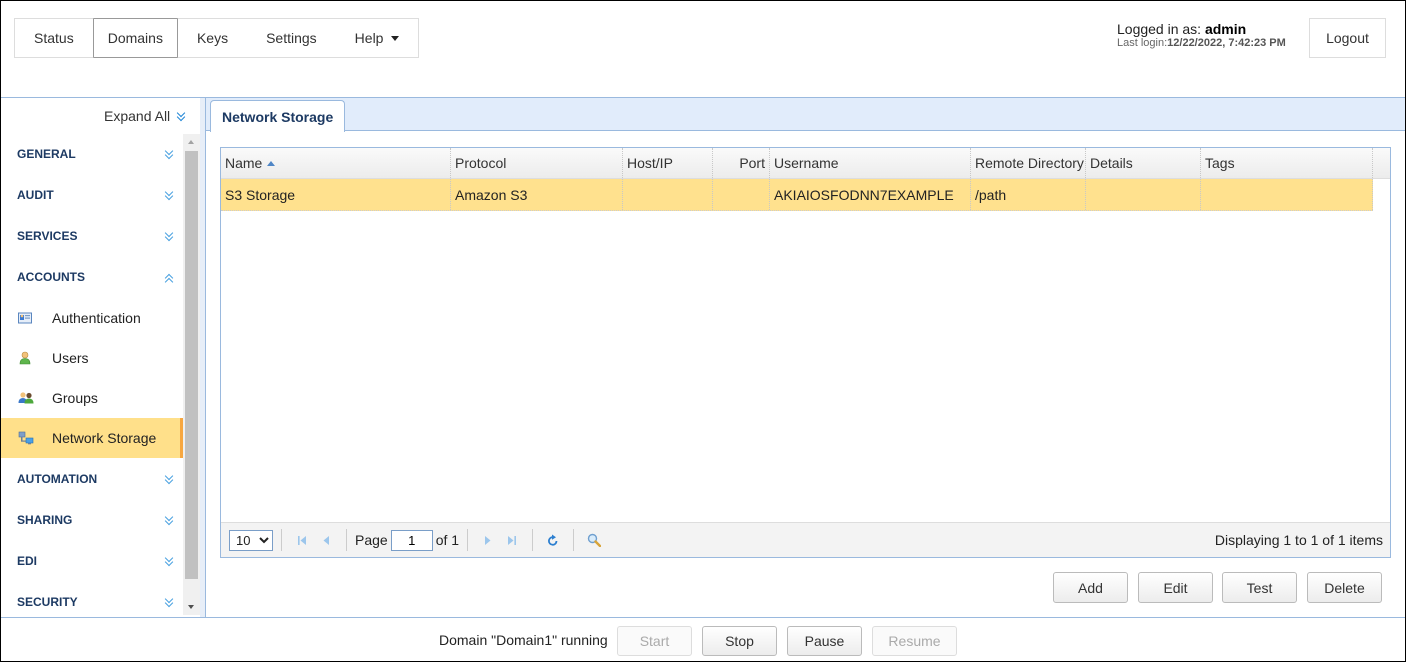 The width and height of the screenshot is (1406, 662). What do you see at coordinates (1220, 163) in the screenshot?
I see `column-header-label: Tags` at bounding box center [1220, 163].